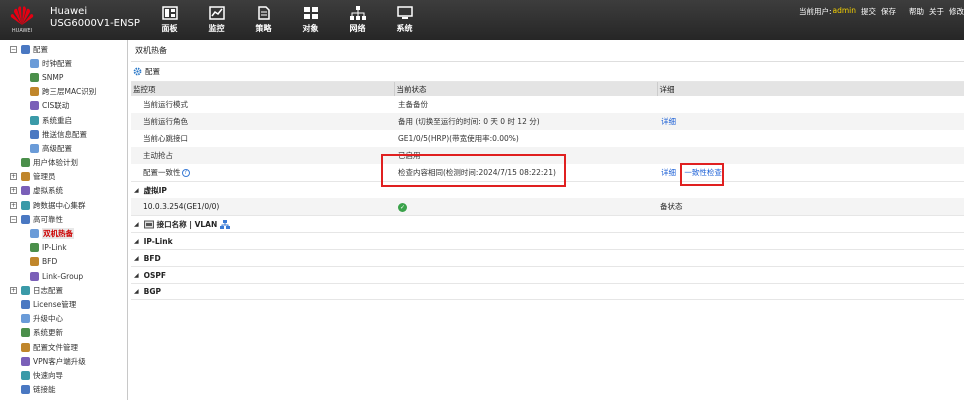 The height and width of the screenshot is (400, 964). I want to click on sidebar-item: 快速向导, so click(63, 375).